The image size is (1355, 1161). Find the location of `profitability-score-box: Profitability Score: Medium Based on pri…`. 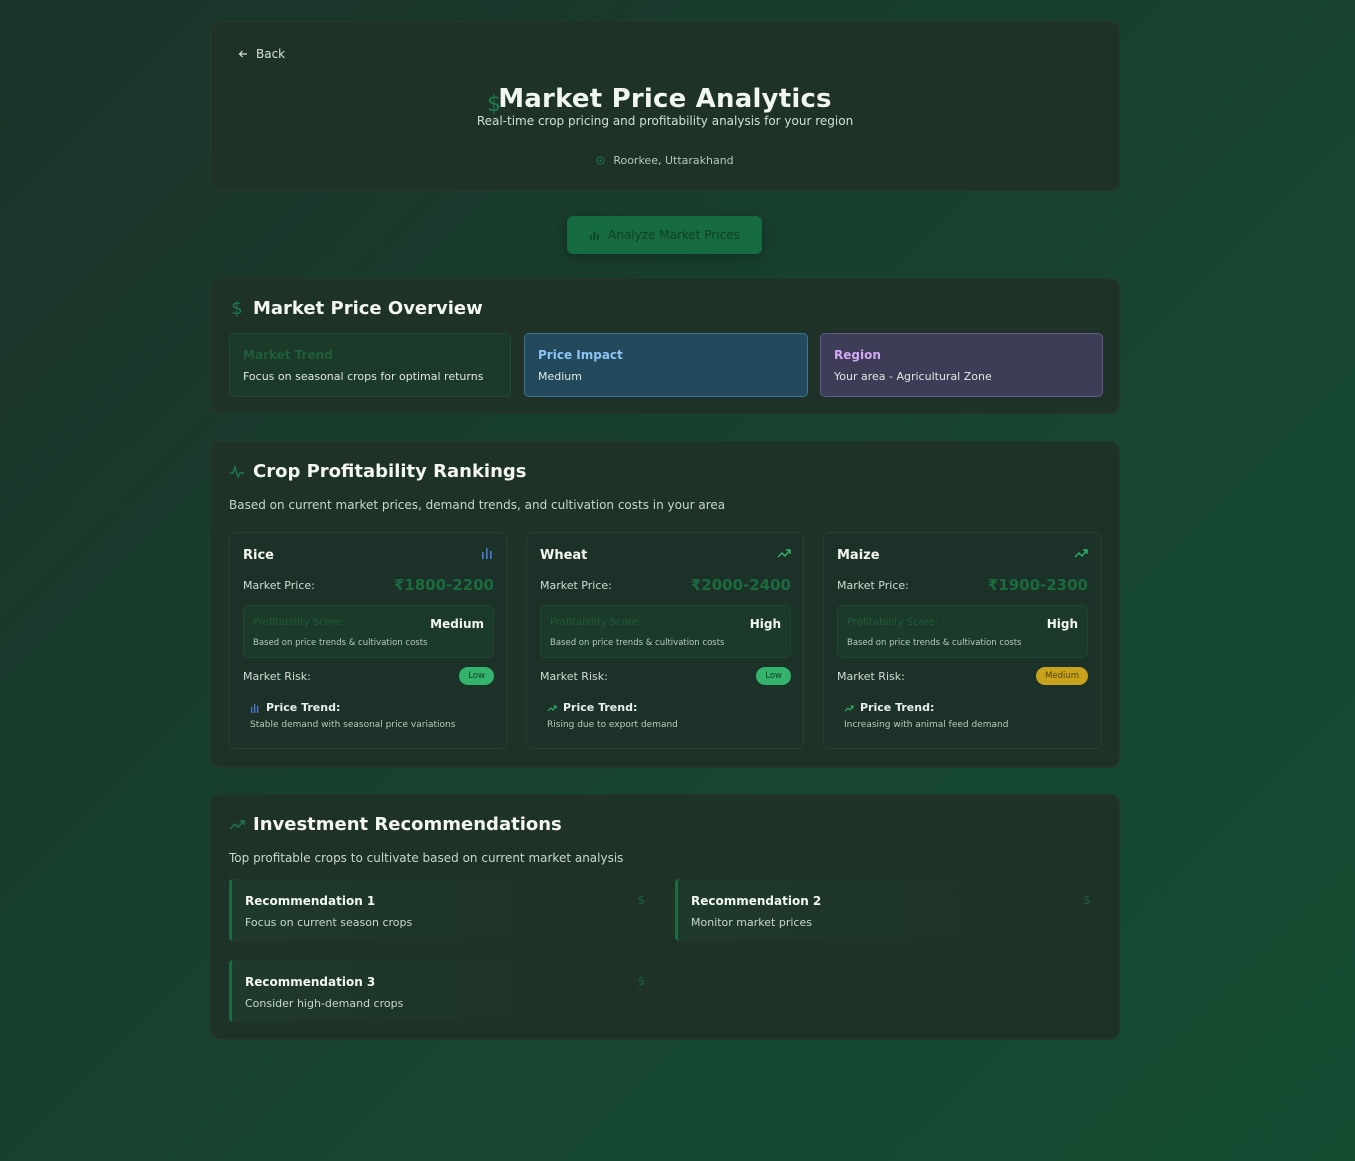

profitability-score-box: Profitability Score: Medium Based on pri… is located at coordinates (368, 631).